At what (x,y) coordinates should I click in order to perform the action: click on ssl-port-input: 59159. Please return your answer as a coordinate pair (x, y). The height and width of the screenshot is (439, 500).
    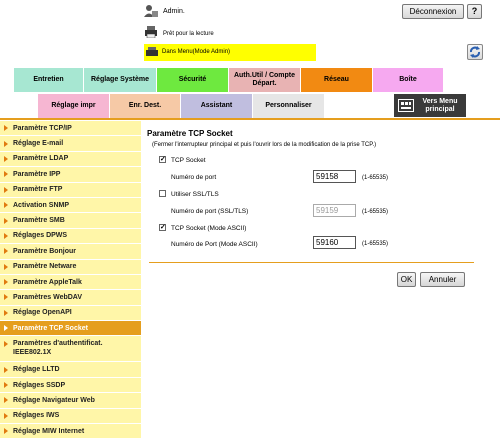
    Looking at the image, I should click on (334, 210).